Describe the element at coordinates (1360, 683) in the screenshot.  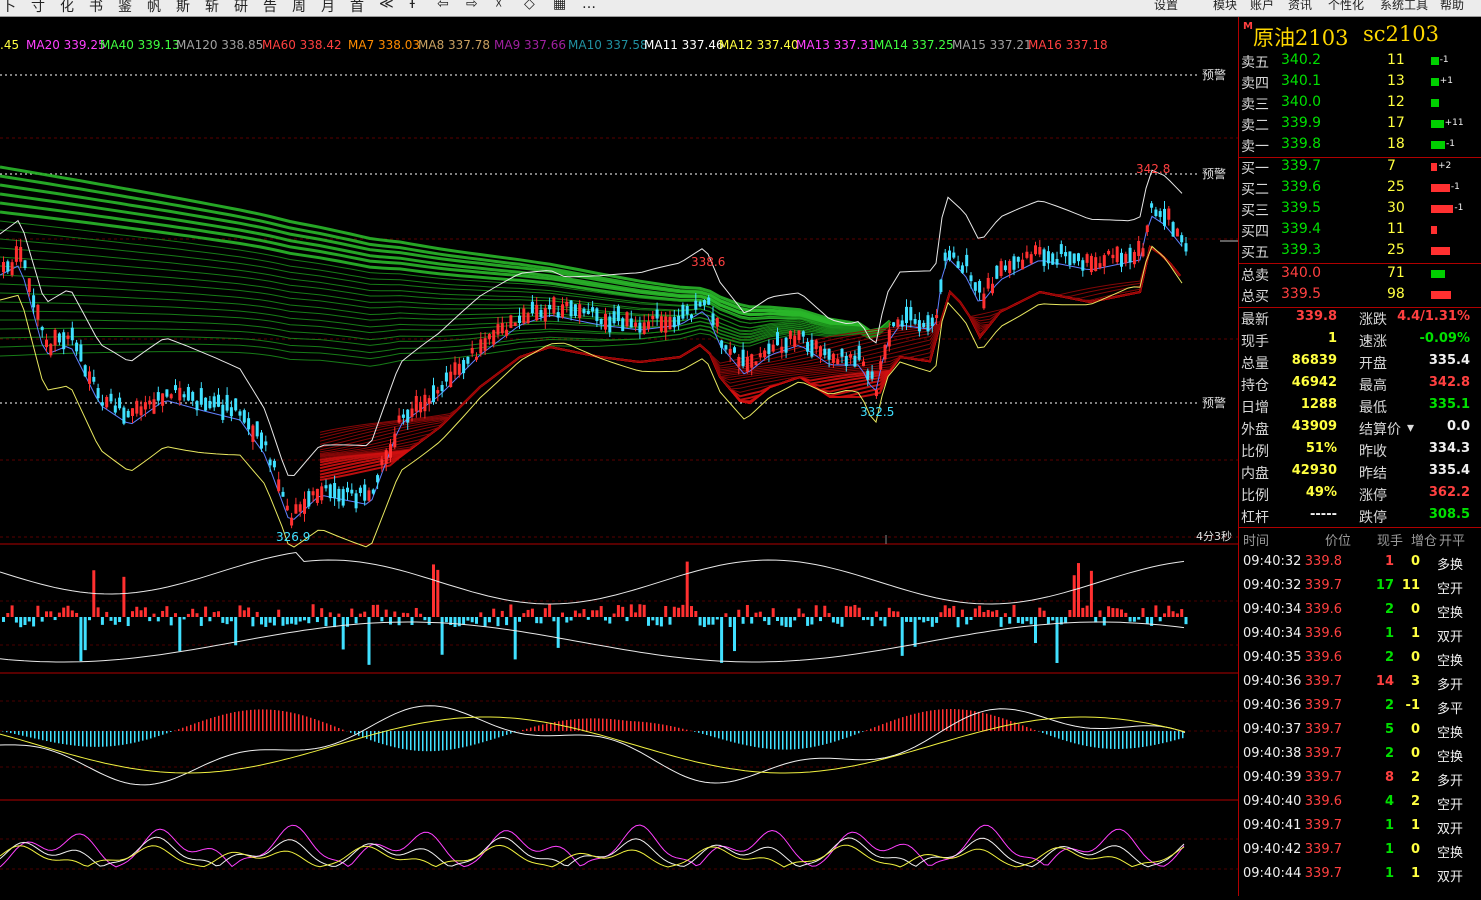
I see `tick-row: 09:40:36339.7143多开` at that location.